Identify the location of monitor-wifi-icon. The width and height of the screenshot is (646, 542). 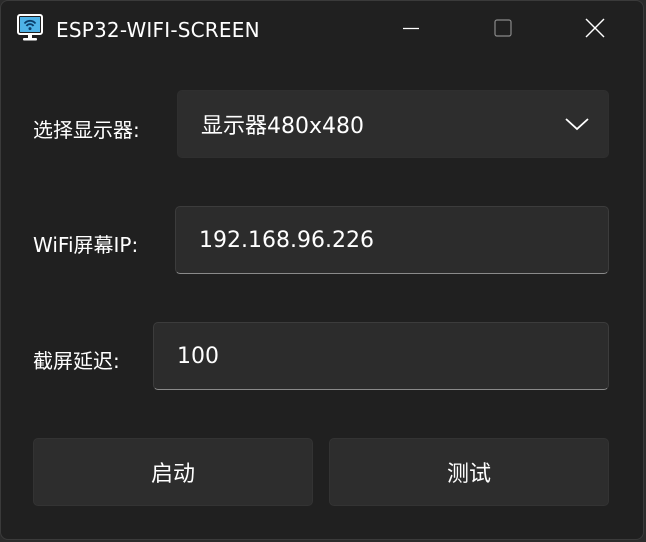
(30, 28).